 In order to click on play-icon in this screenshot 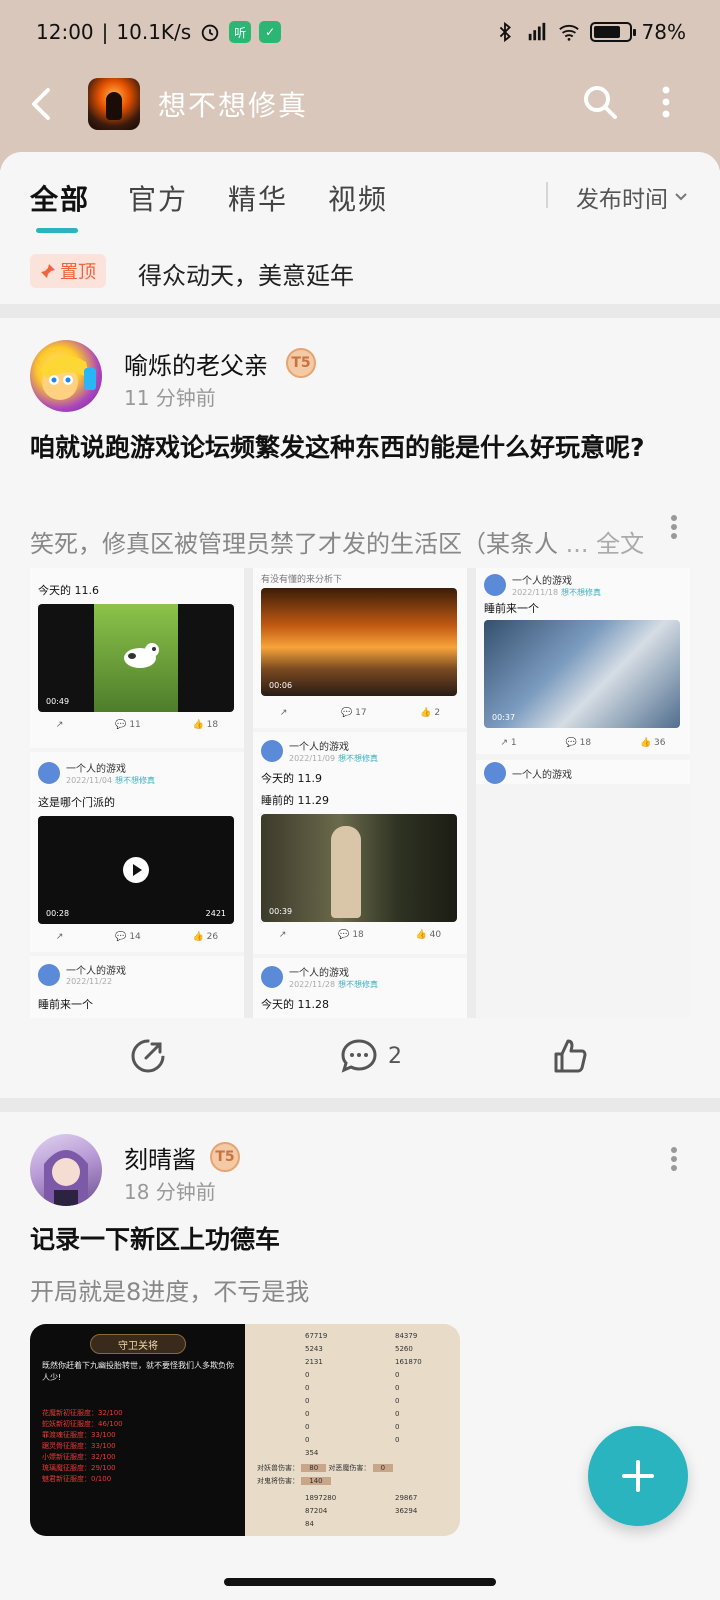, I will do `click(136, 870)`.